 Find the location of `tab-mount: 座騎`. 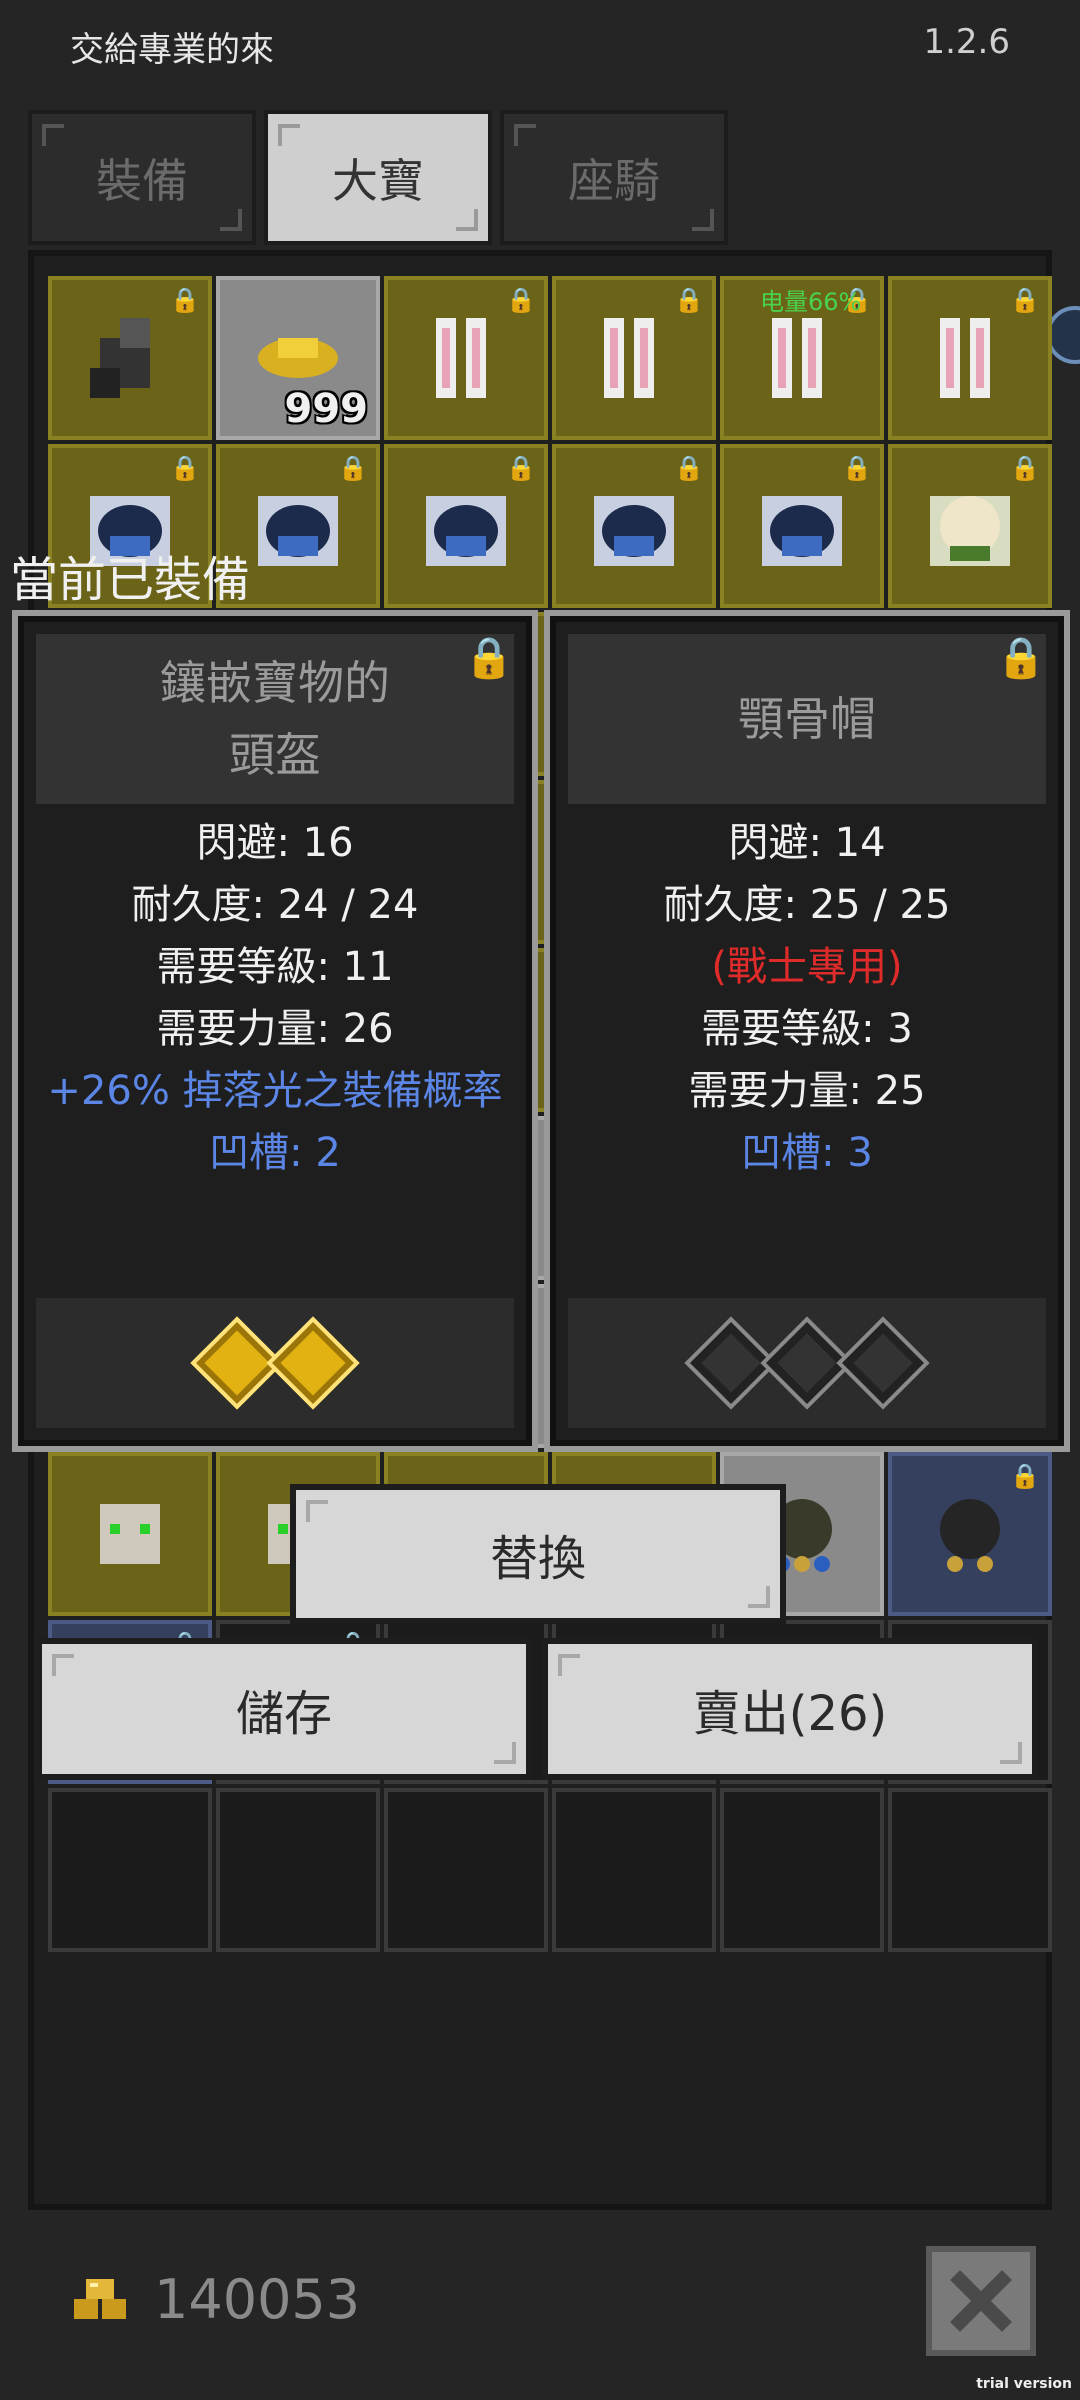

tab-mount: 座騎 is located at coordinates (614, 177).